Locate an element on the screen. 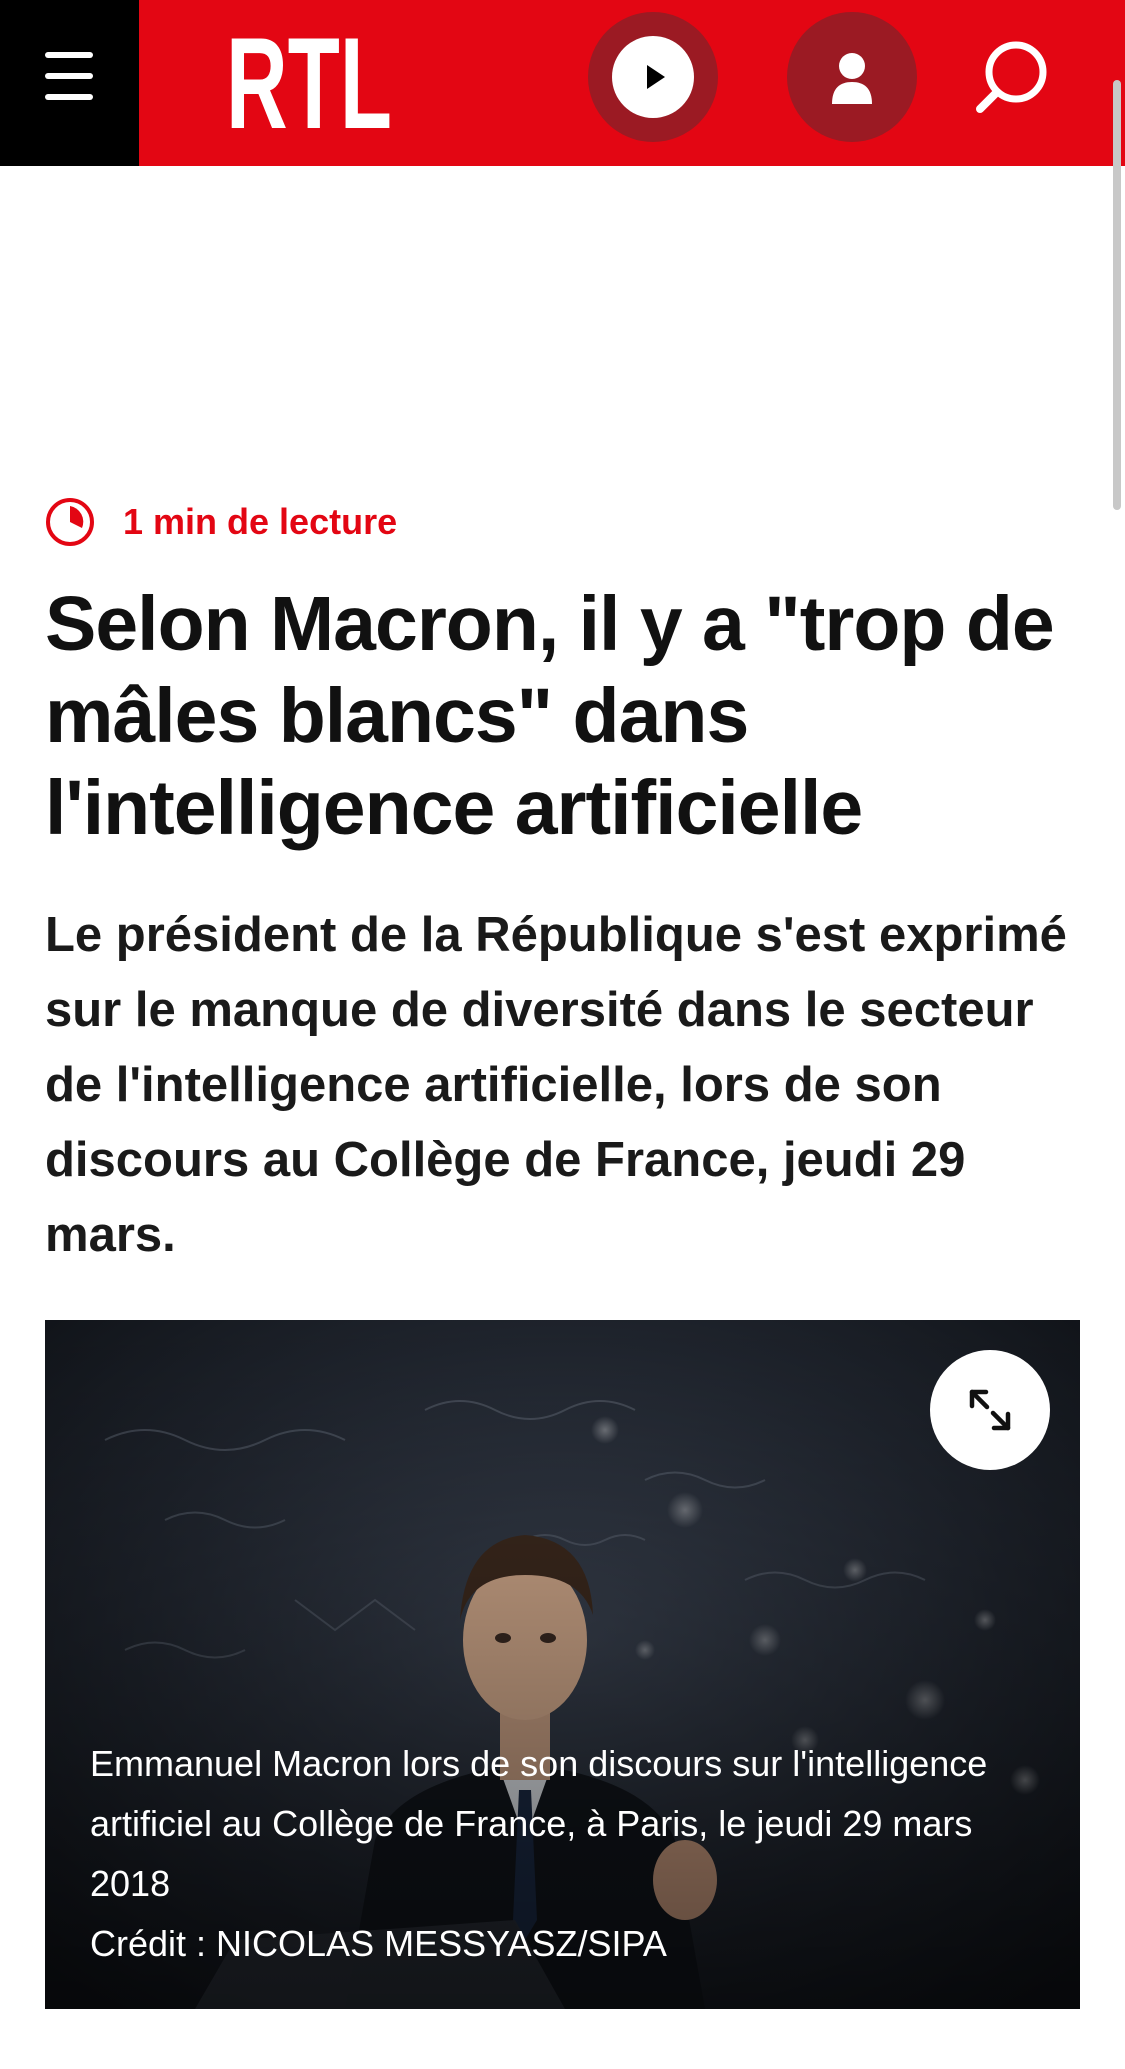 This screenshot has height=2069, width=1125. account-button is located at coordinates (852, 77).